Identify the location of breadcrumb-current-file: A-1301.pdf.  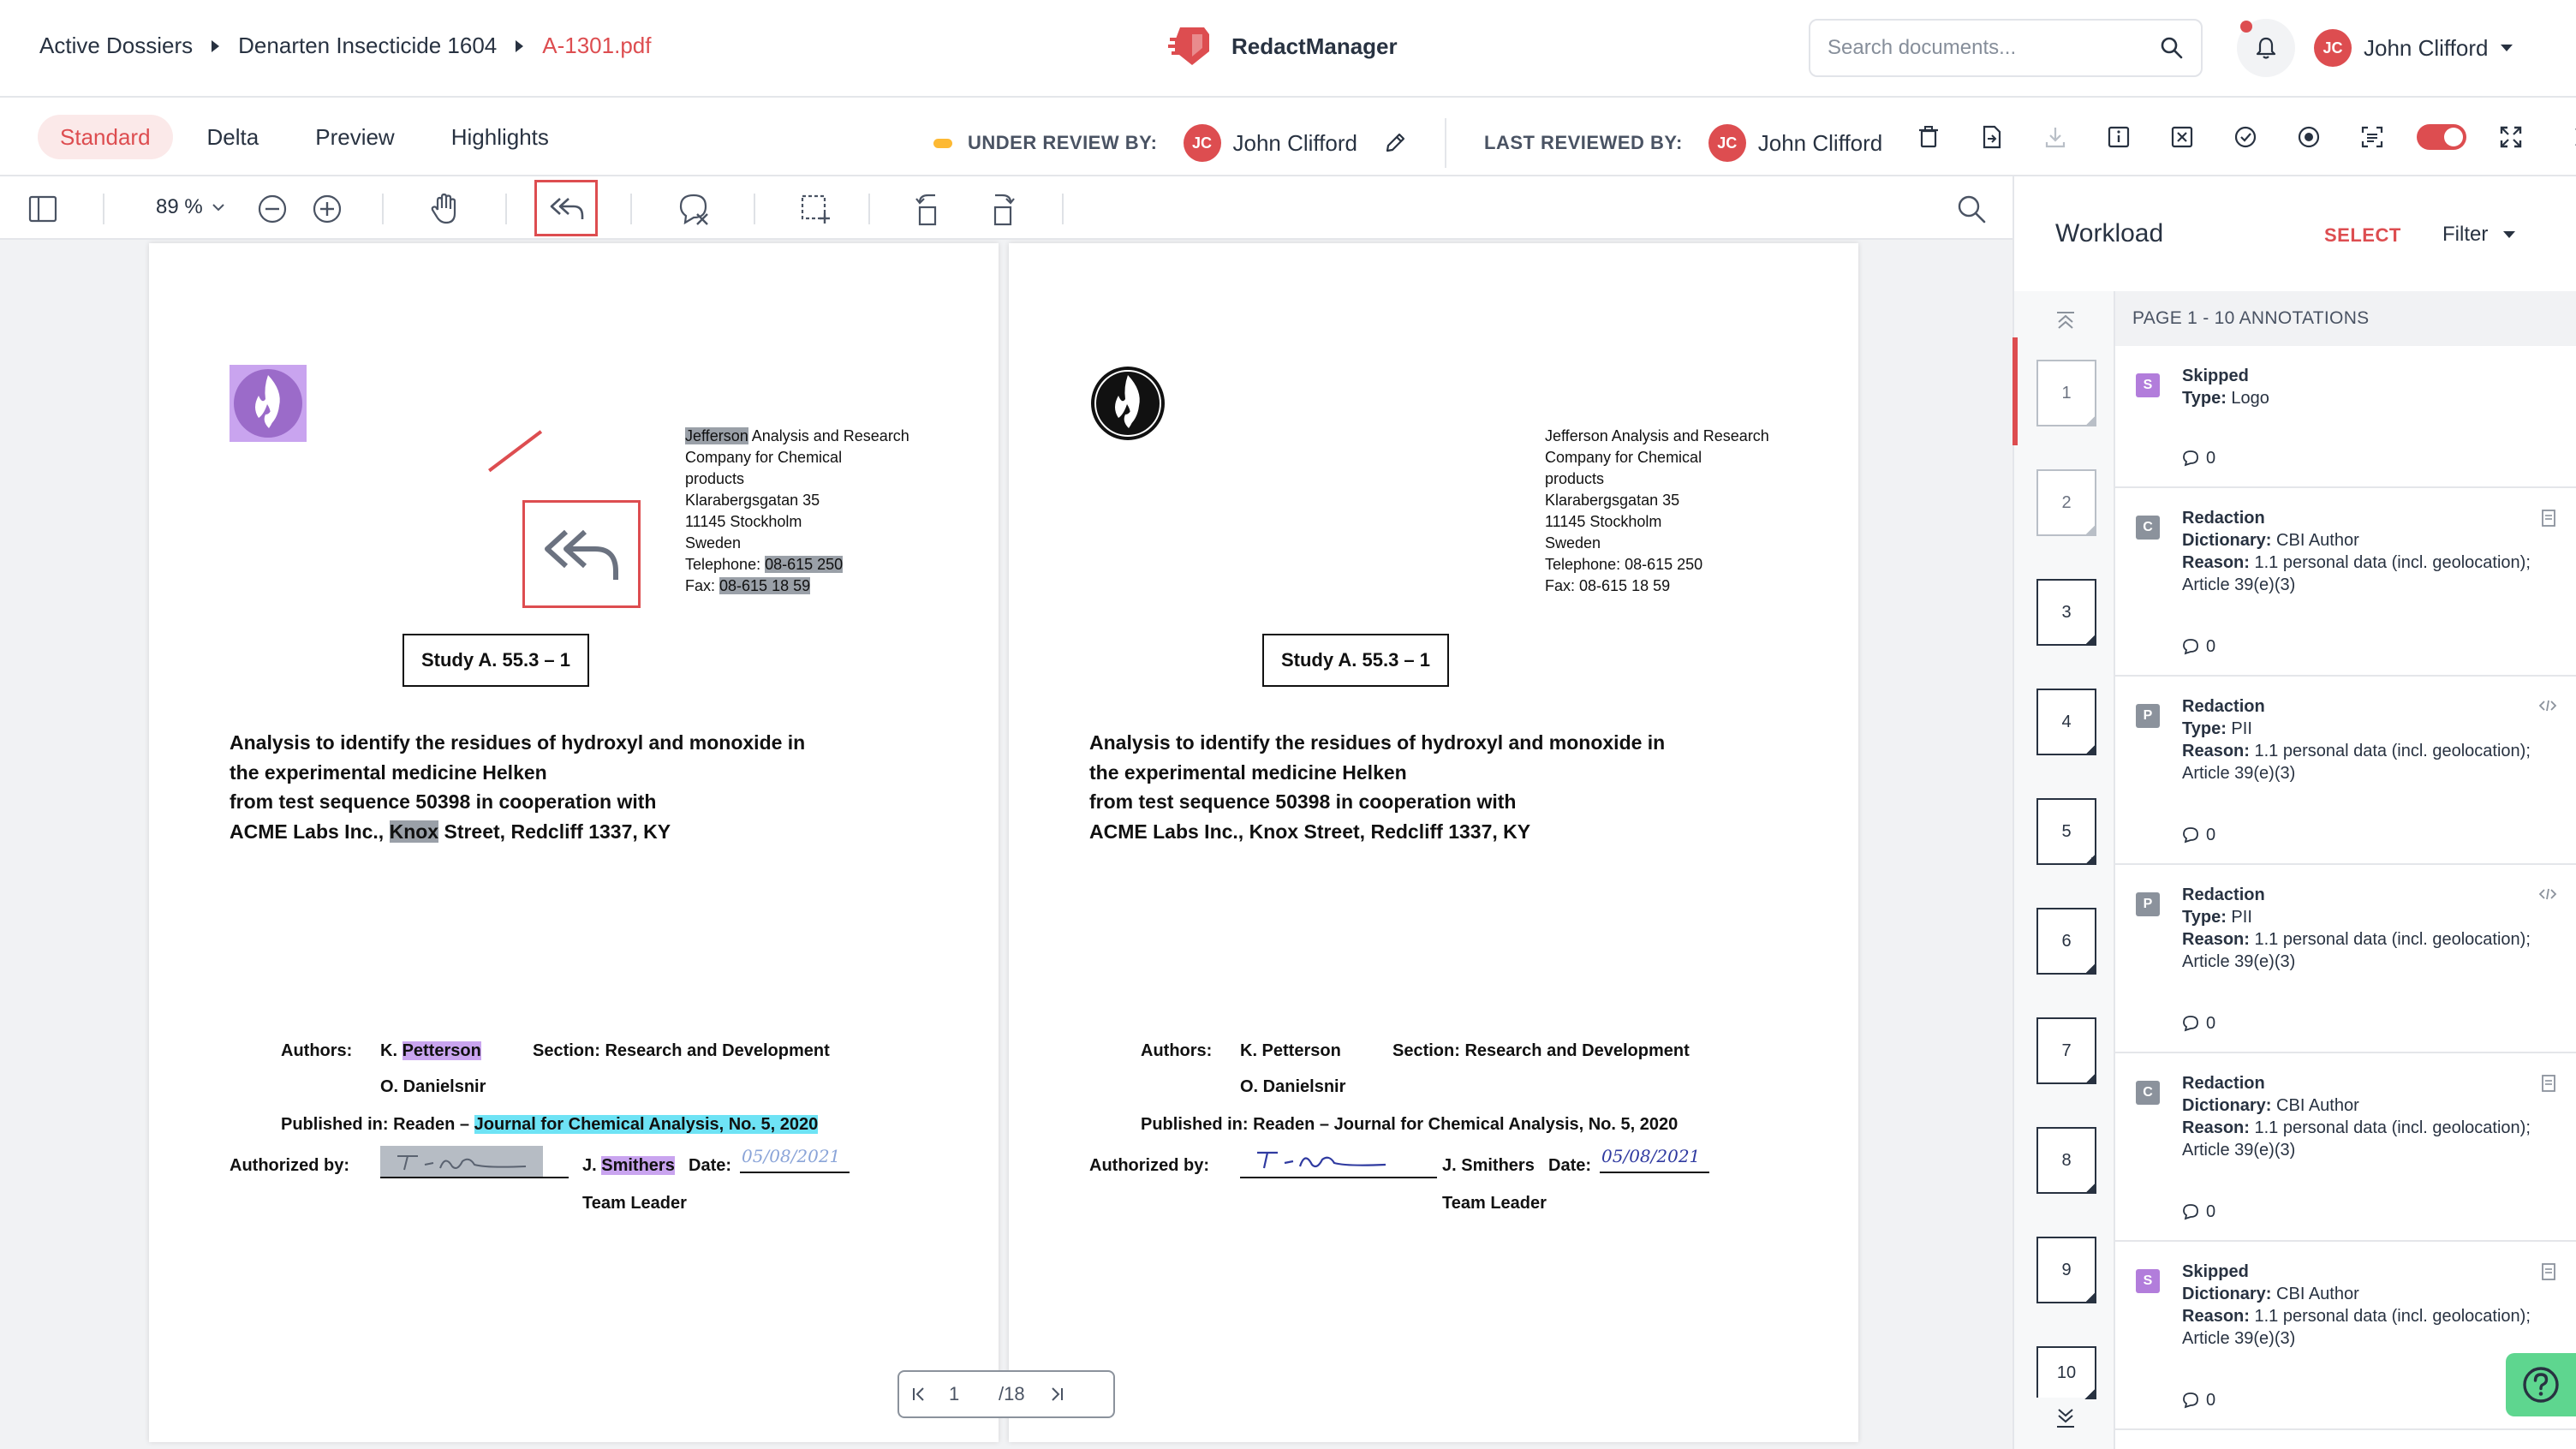
(596, 46).